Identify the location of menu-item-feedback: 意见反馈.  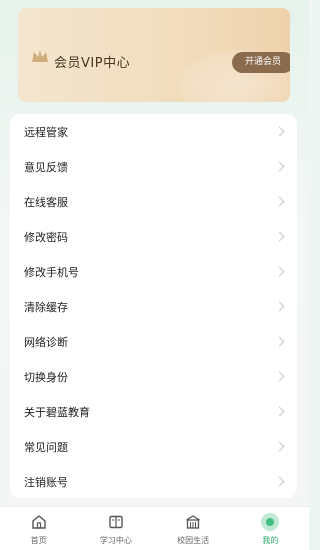
(153, 166).